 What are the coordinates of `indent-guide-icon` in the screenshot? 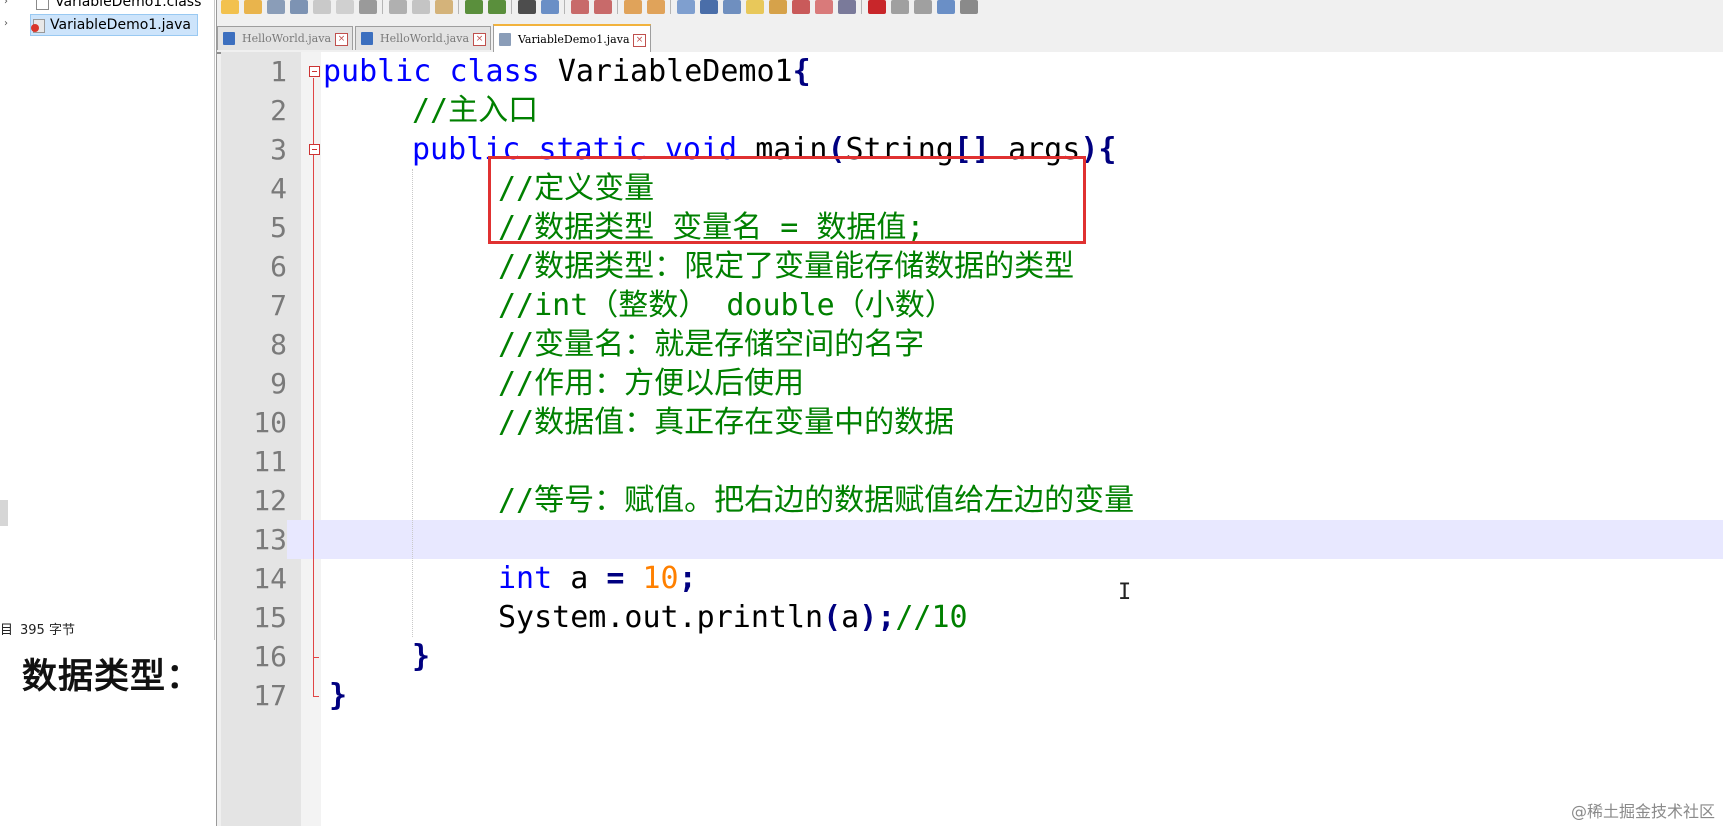 It's located at (732, 7).